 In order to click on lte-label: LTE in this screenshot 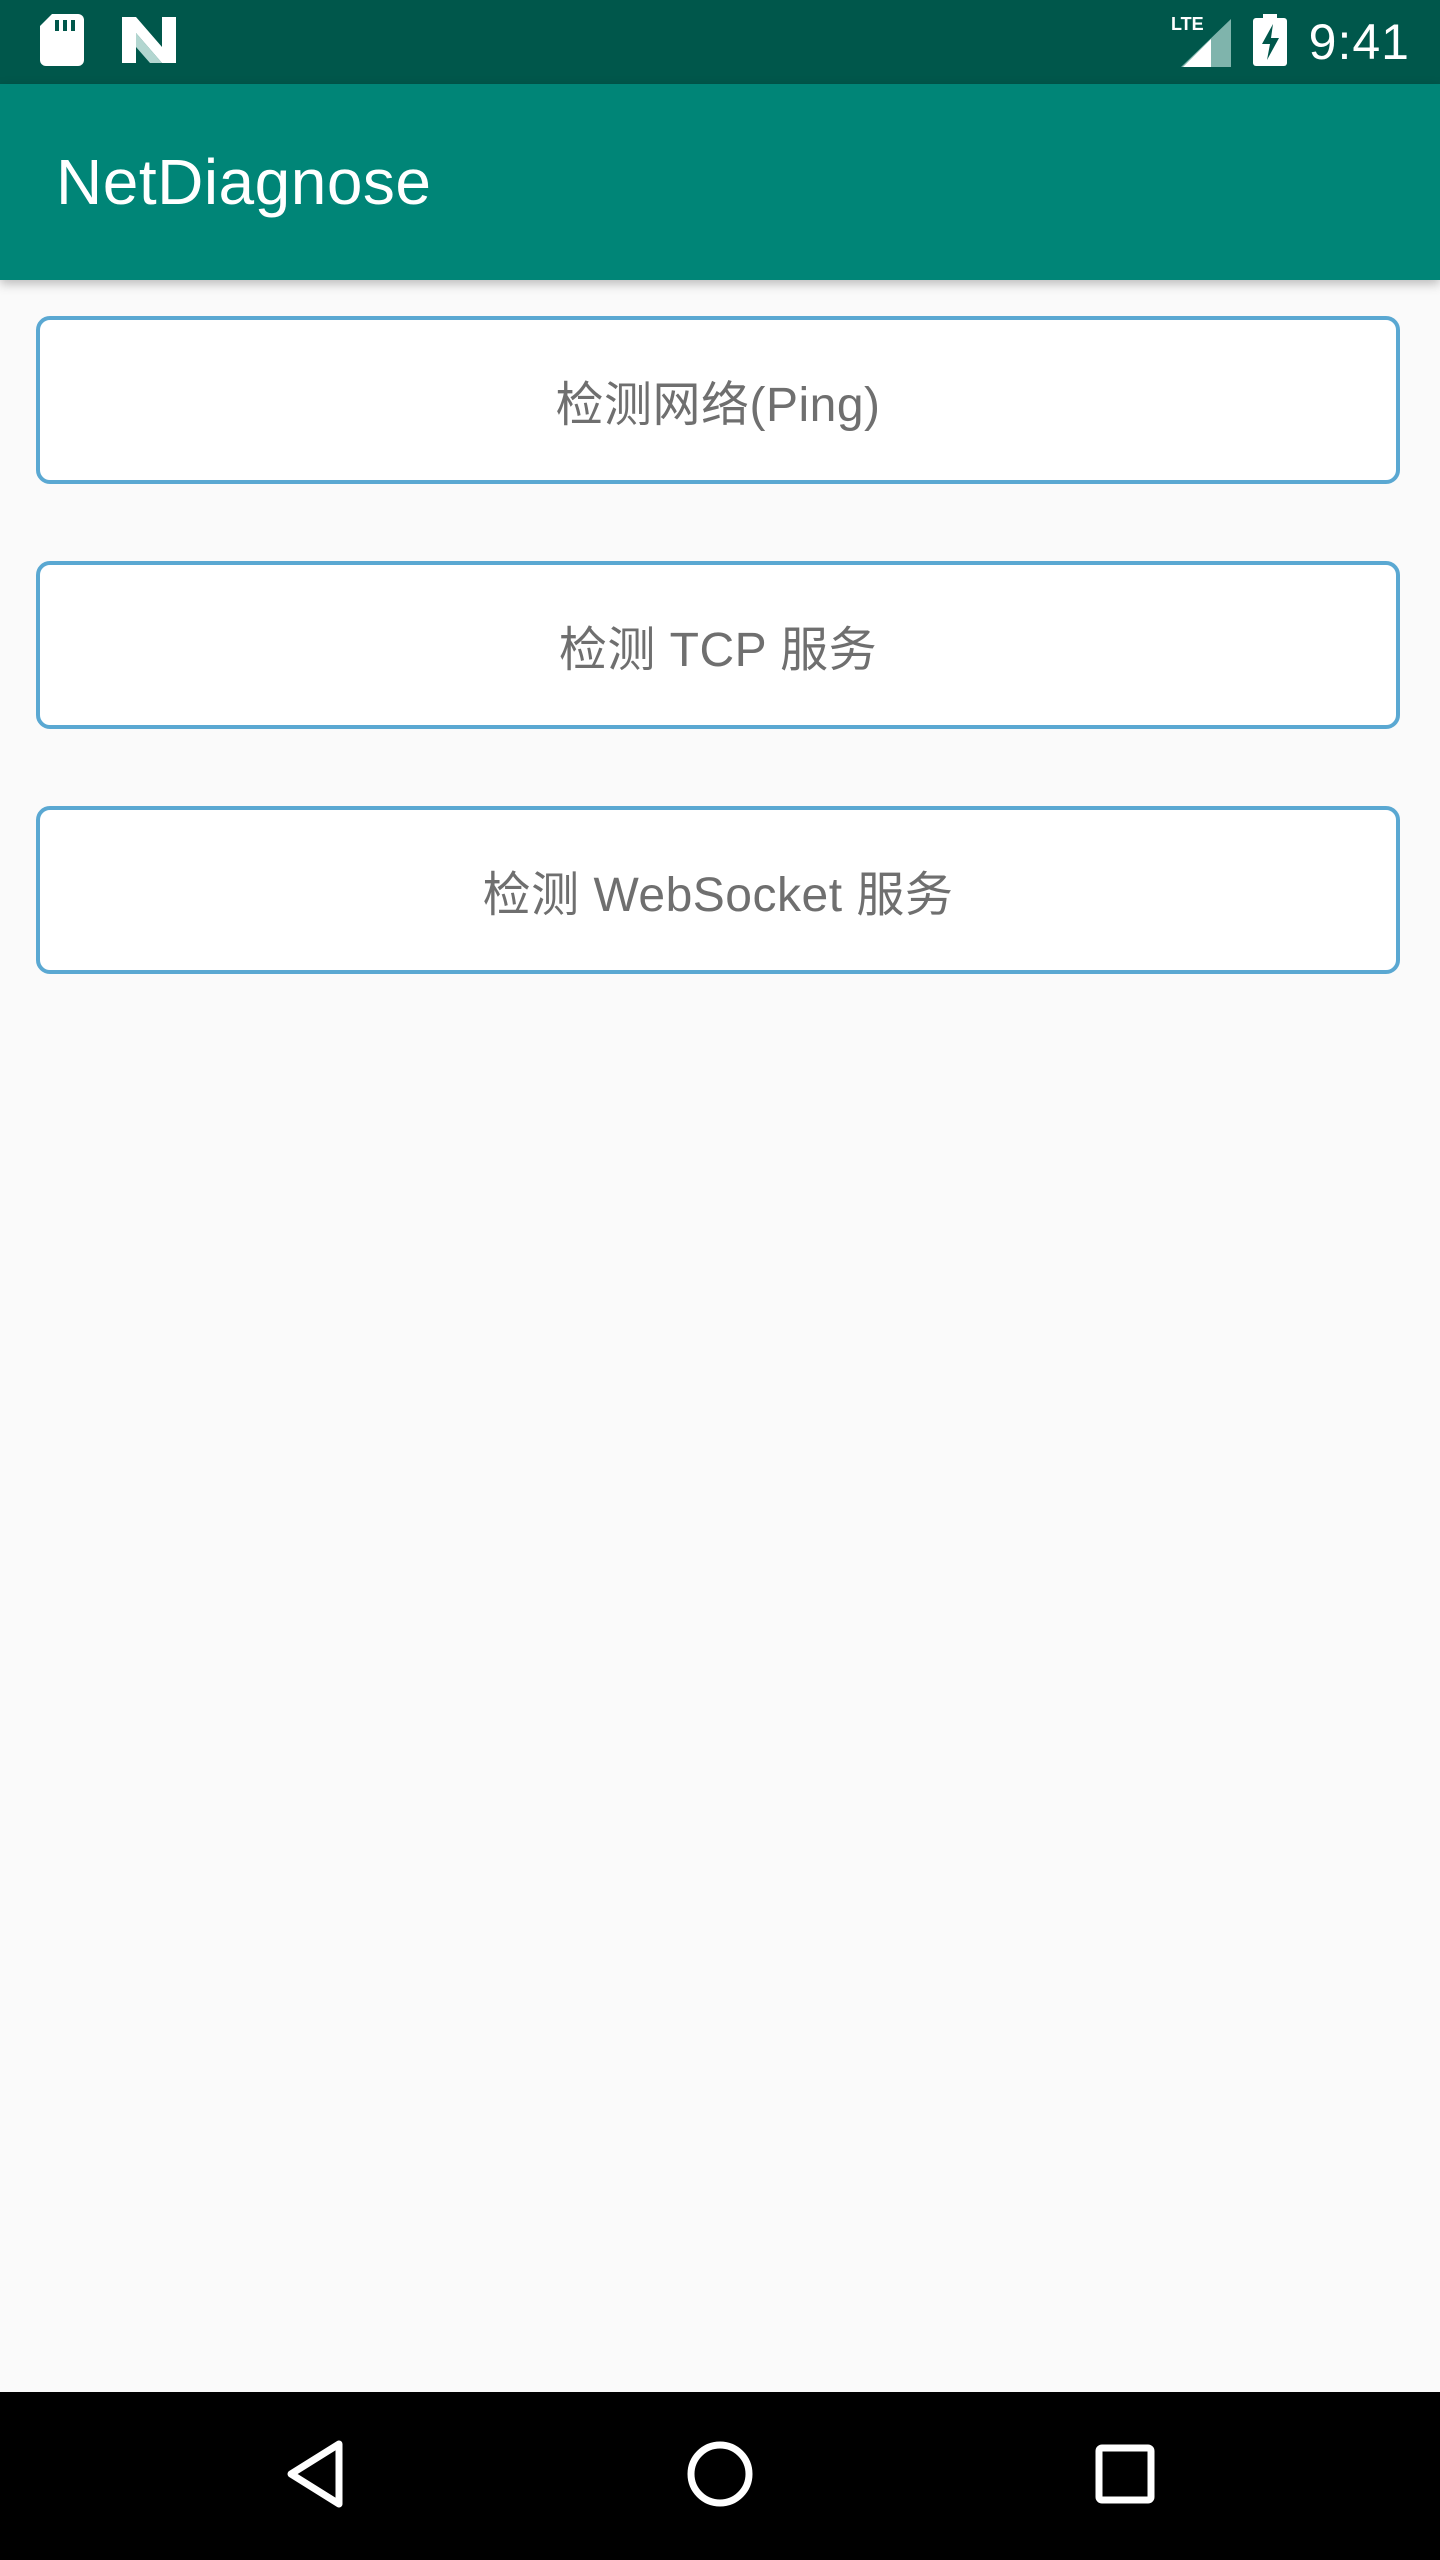, I will do `click(1187, 24)`.